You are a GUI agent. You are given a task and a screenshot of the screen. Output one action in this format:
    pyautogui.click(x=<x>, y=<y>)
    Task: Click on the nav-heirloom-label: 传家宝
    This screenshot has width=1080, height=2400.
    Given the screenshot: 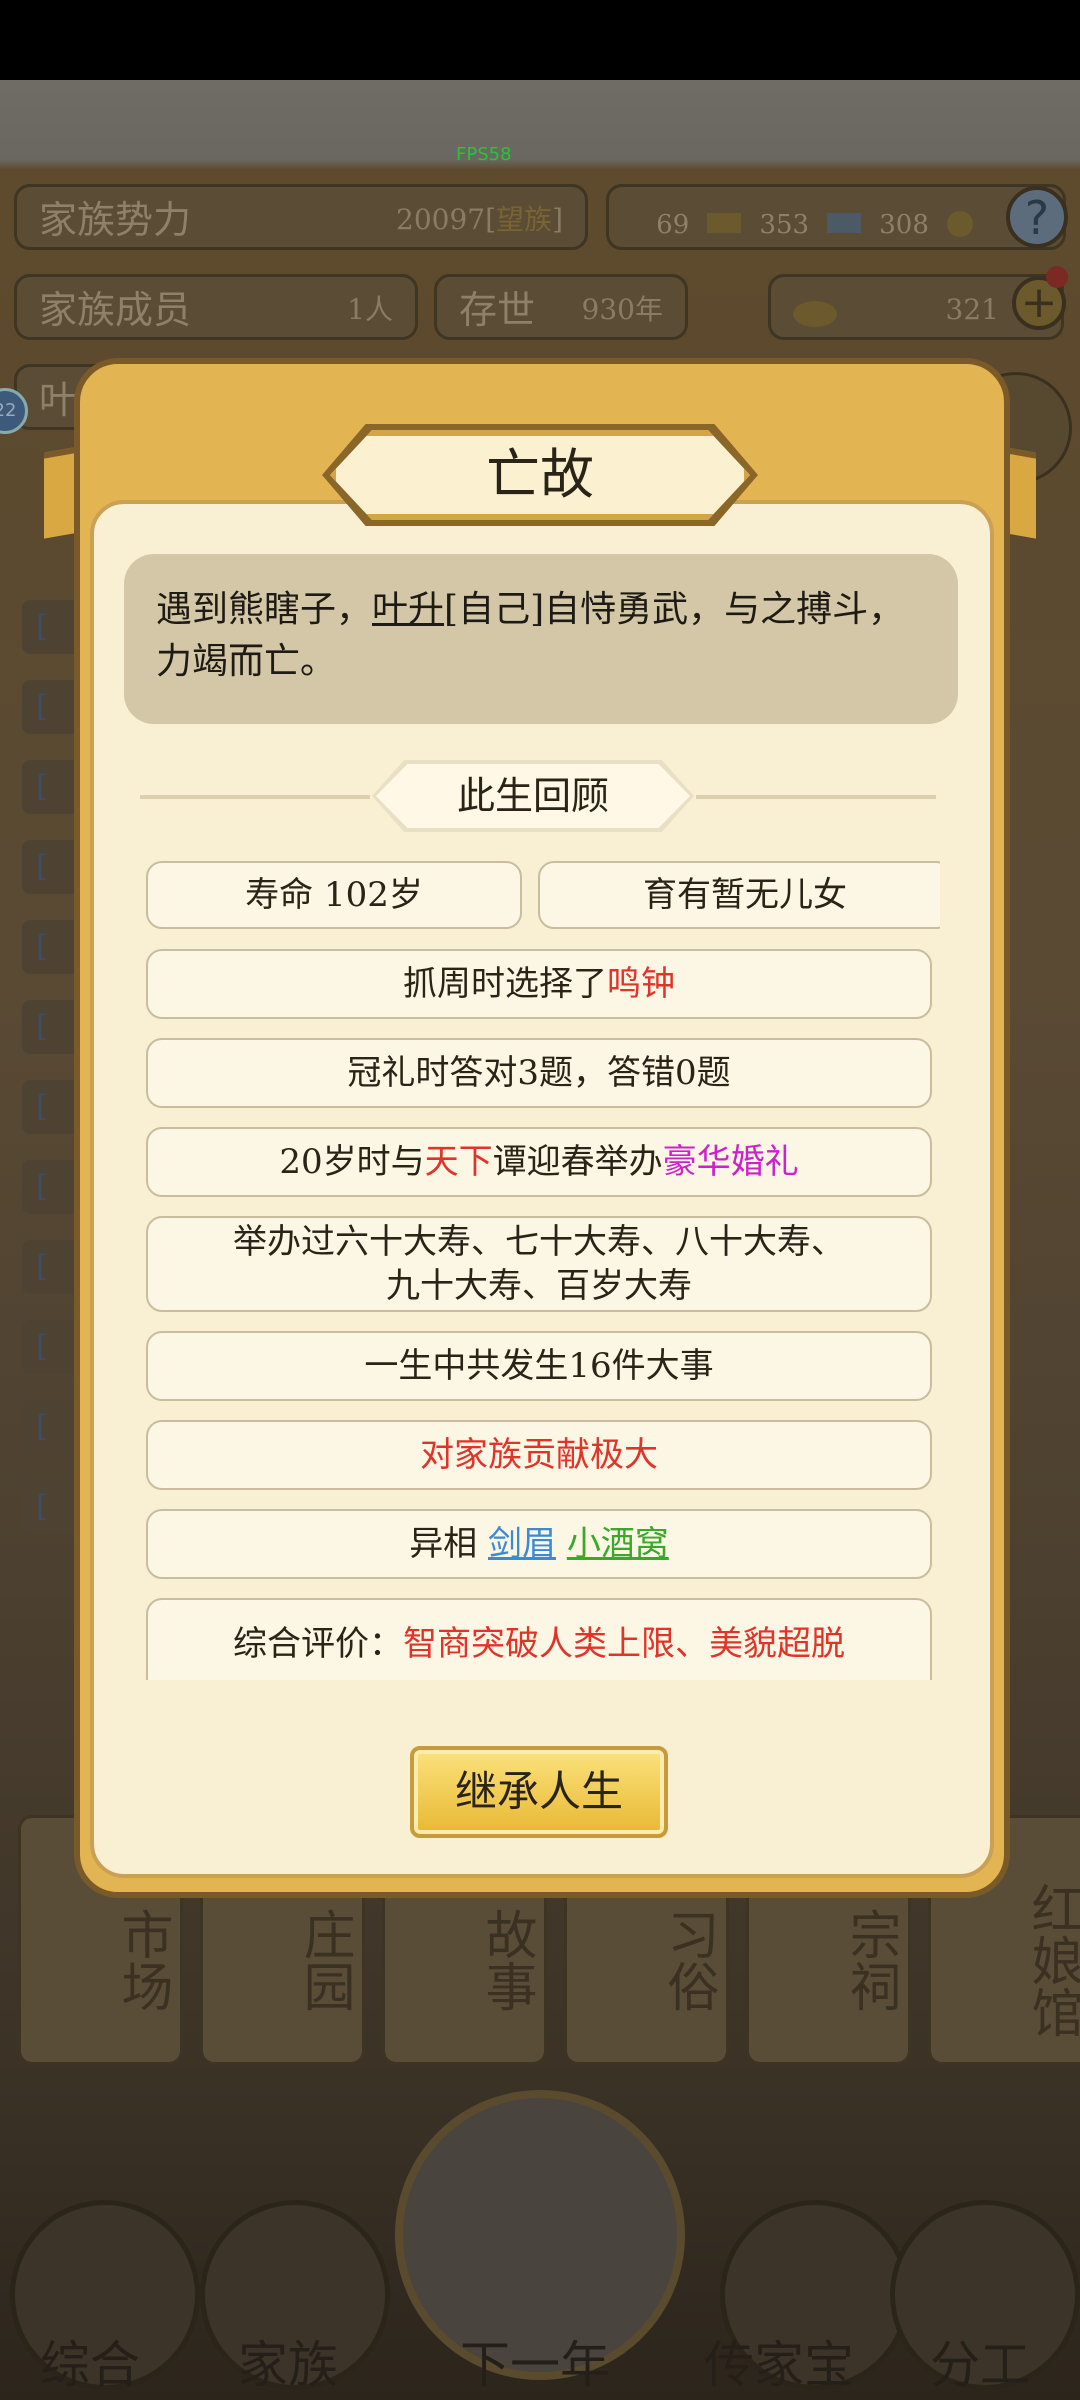 What is the action you would take?
    pyautogui.click(x=779, y=2365)
    